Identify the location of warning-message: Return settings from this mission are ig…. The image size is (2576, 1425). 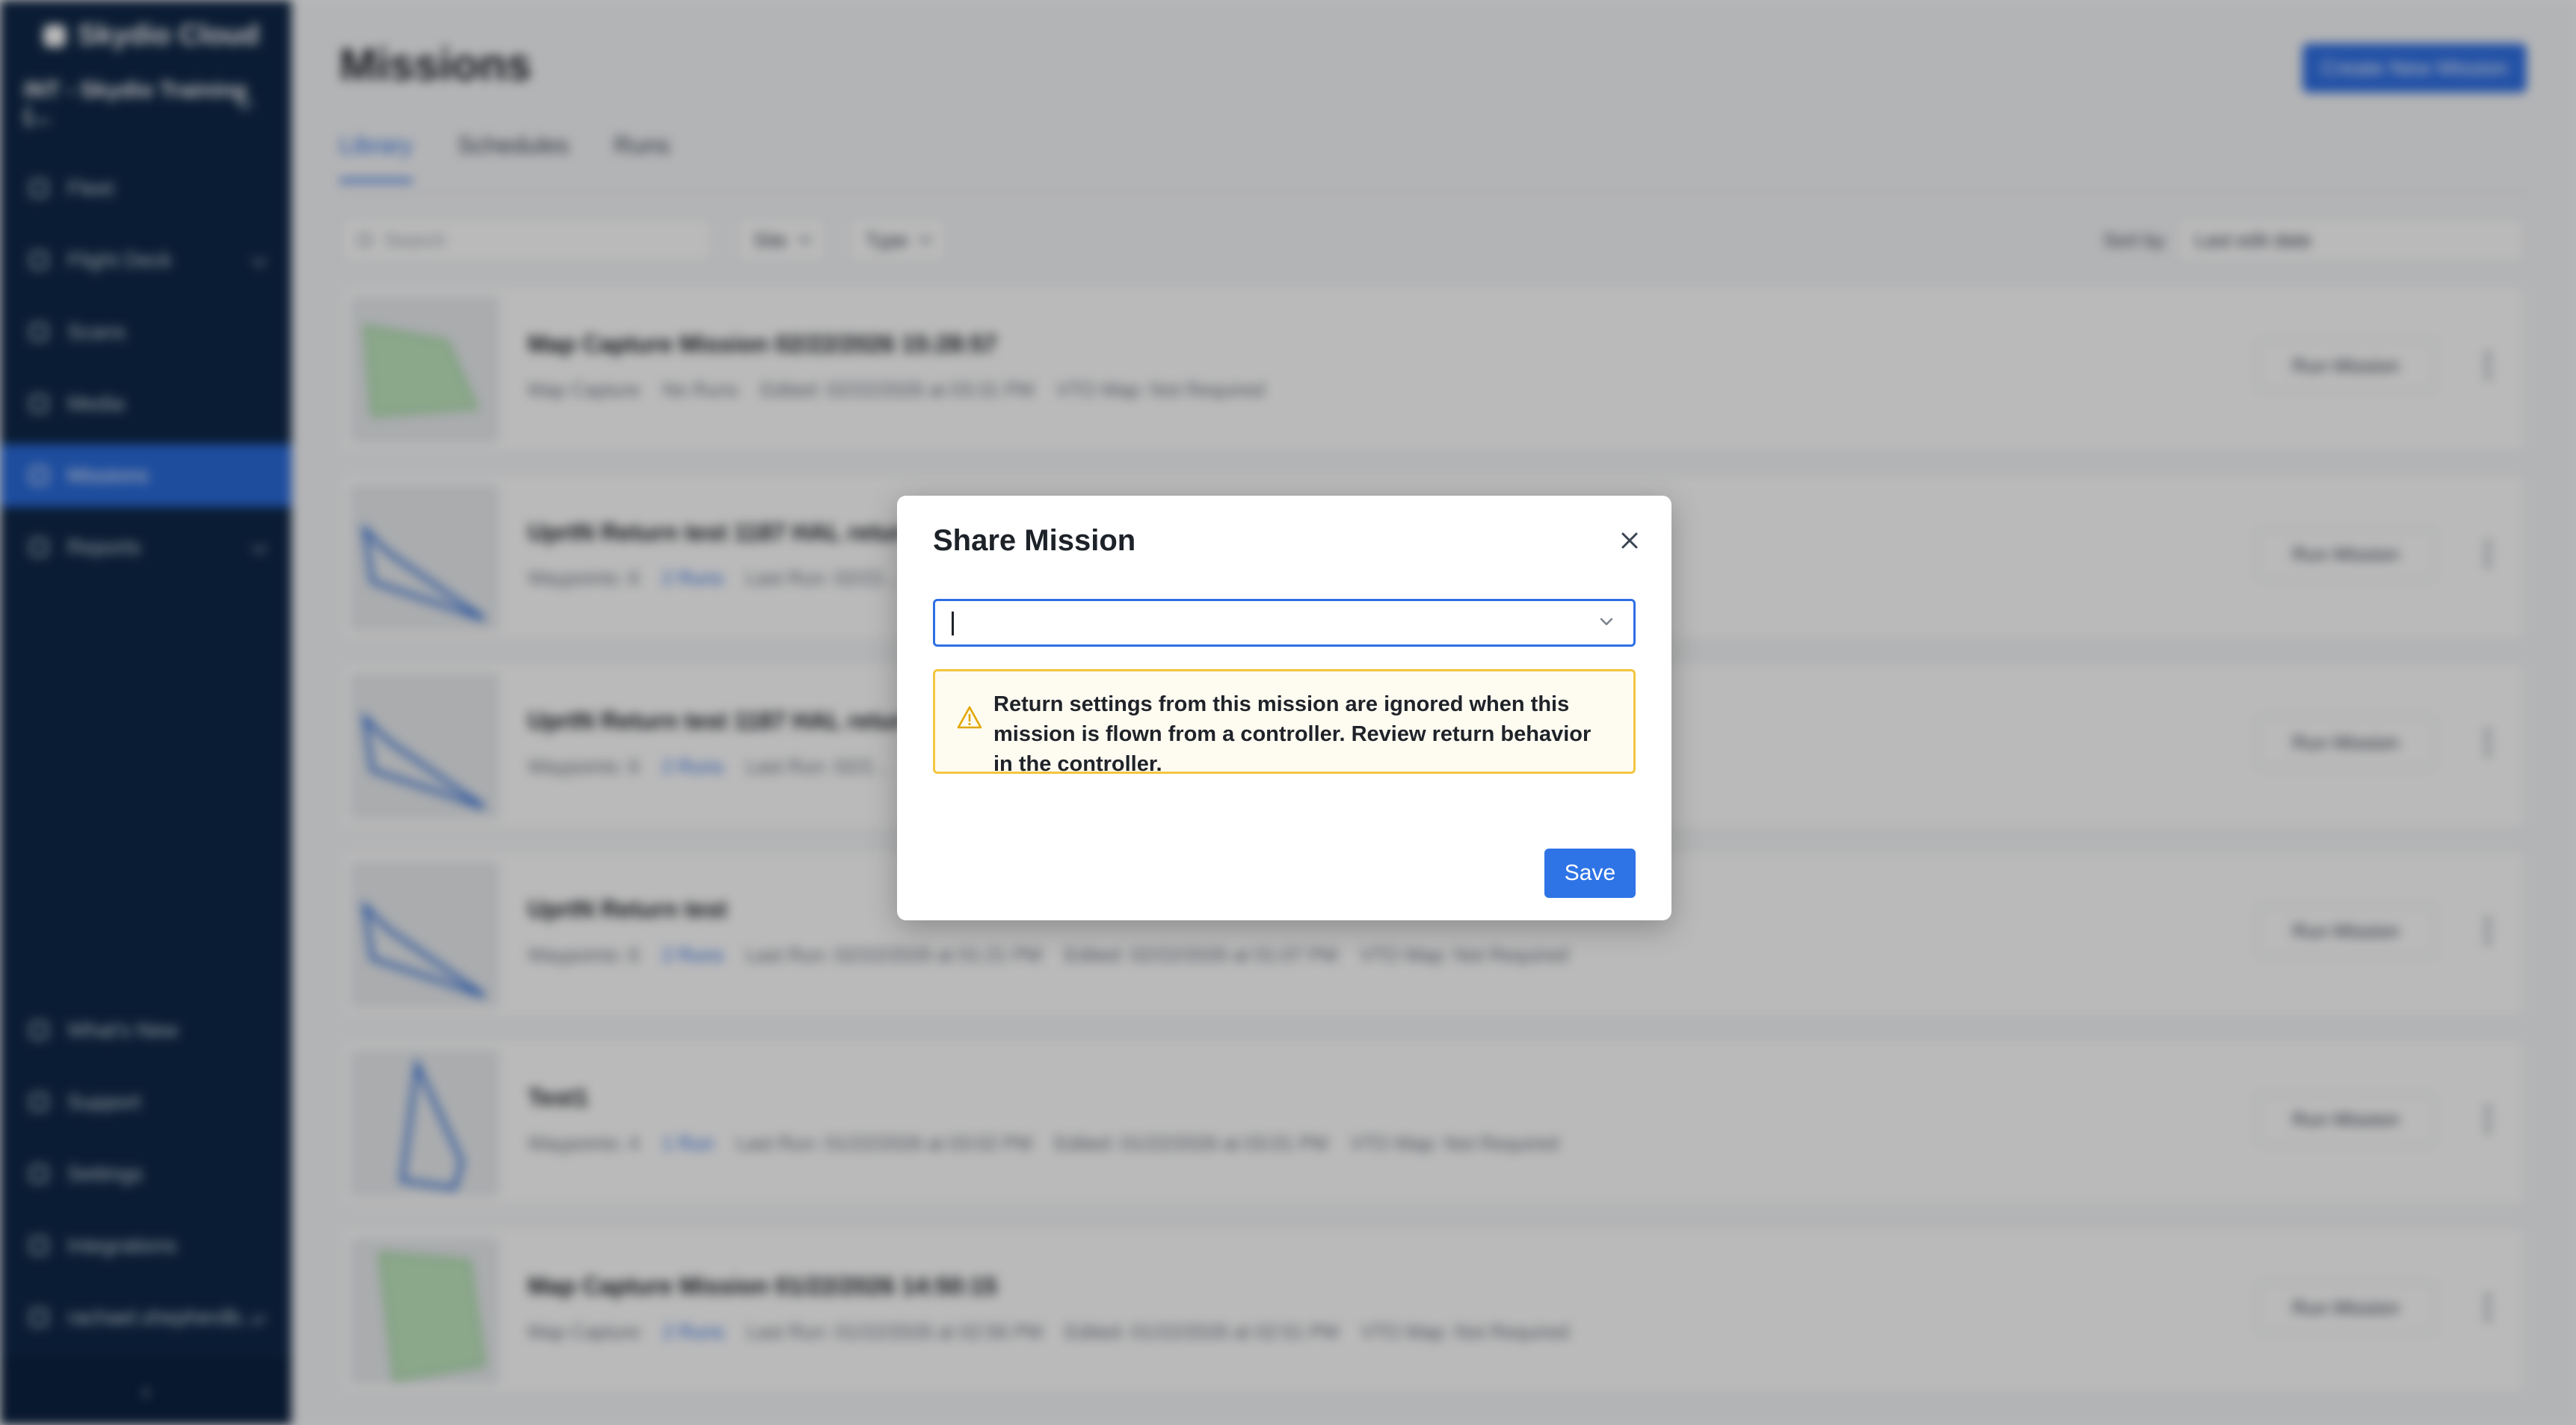
(1292, 734).